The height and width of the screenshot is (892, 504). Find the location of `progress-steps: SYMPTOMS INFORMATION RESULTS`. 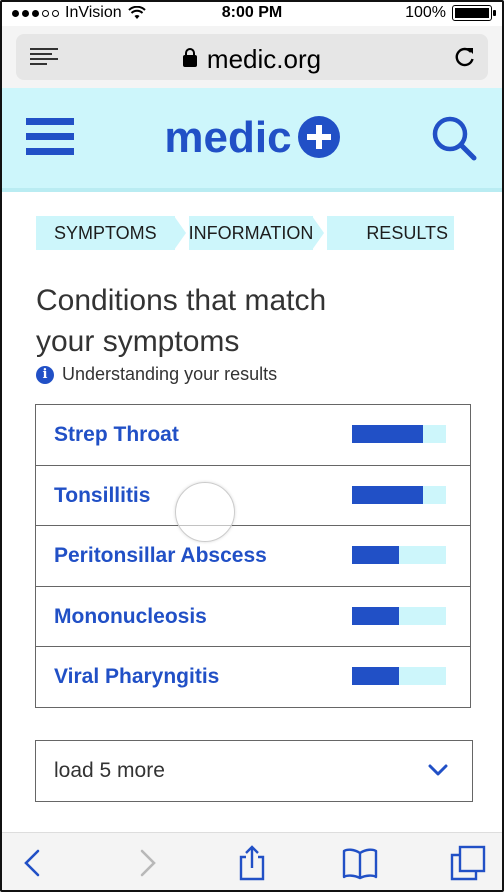

progress-steps: SYMPTOMS INFORMATION RESULTS is located at coordinates (245, 233).